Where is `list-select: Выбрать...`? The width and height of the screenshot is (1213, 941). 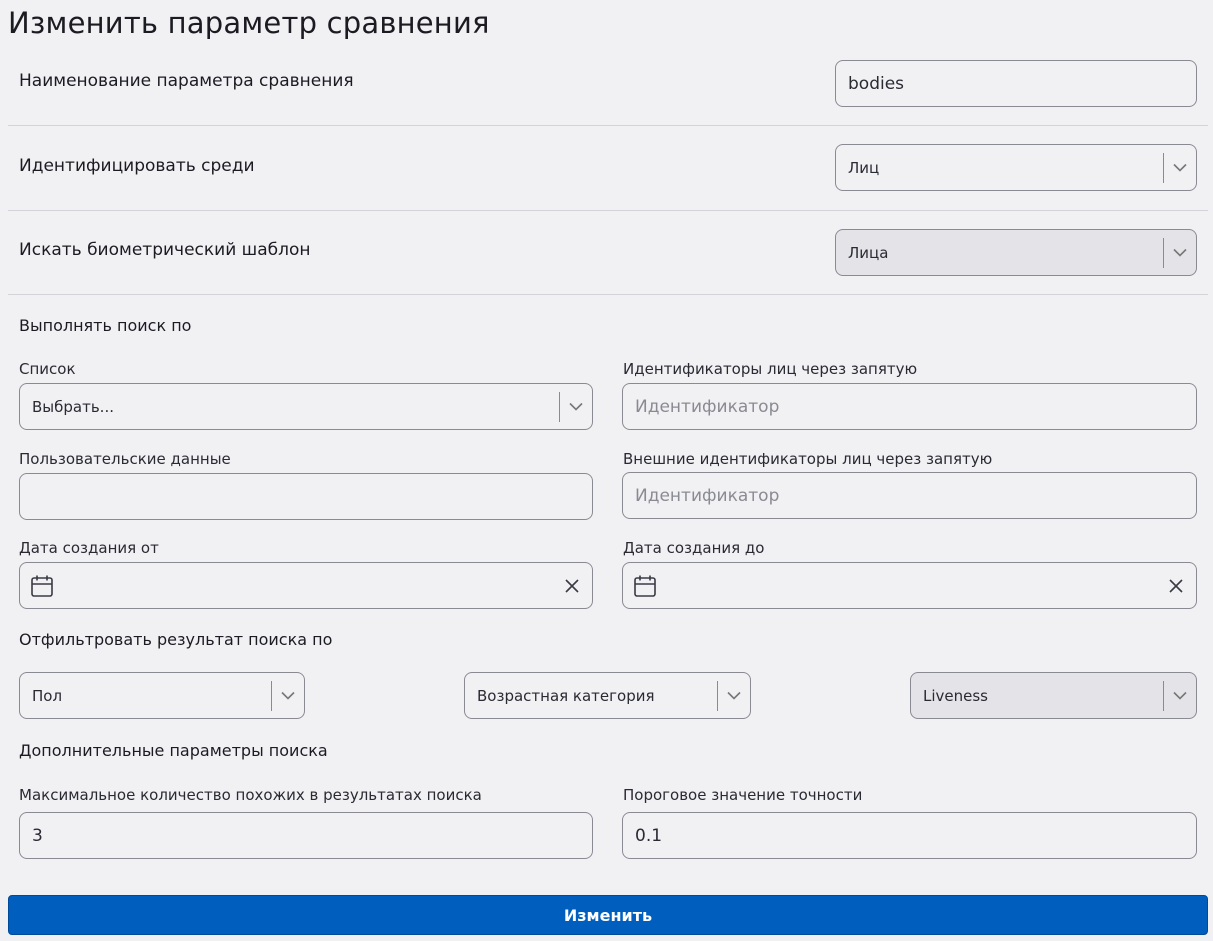 list-select: Выбрать... is located at coordinates (306, 406).